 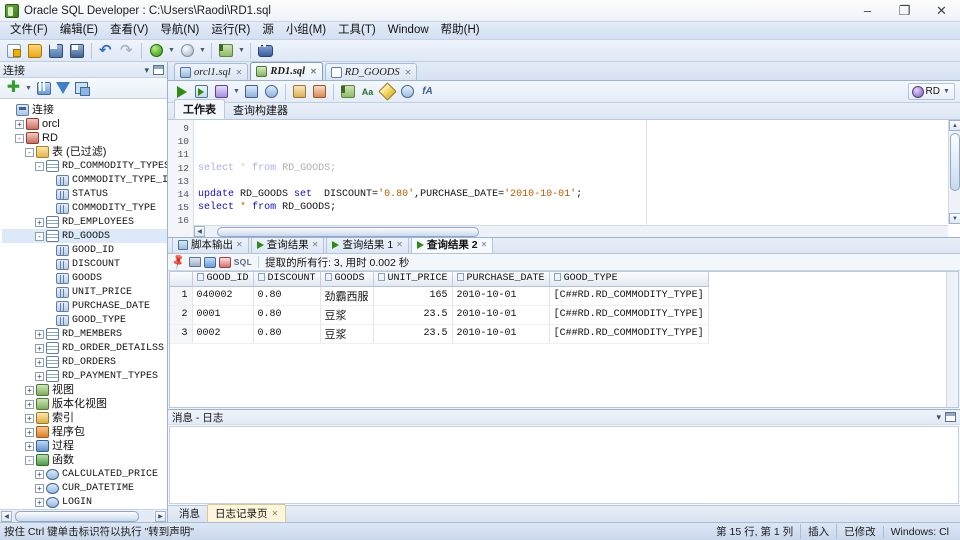 What do you see at coordinates (77, 516) in the screenshot?
I see `scroll-thumb` at bounding box center [77, 516].